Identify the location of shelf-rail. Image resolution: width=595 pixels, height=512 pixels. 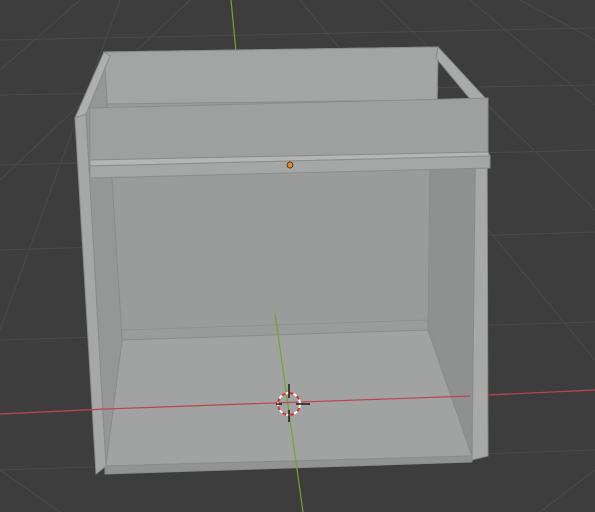
(289, 129).